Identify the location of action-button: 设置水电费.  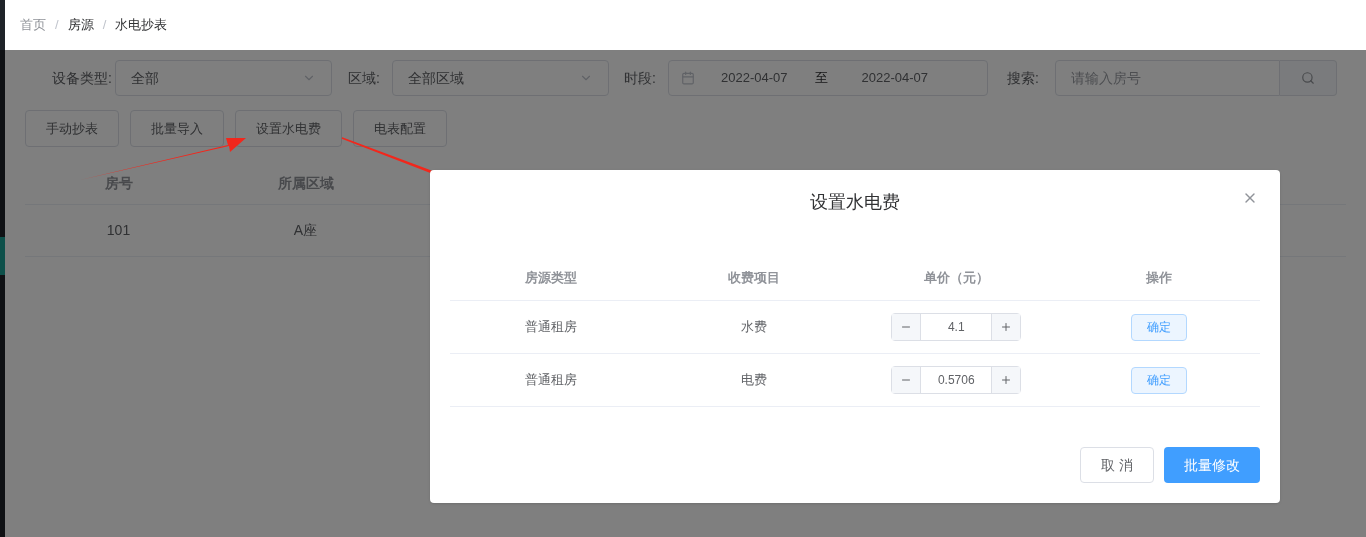
(288, 128).